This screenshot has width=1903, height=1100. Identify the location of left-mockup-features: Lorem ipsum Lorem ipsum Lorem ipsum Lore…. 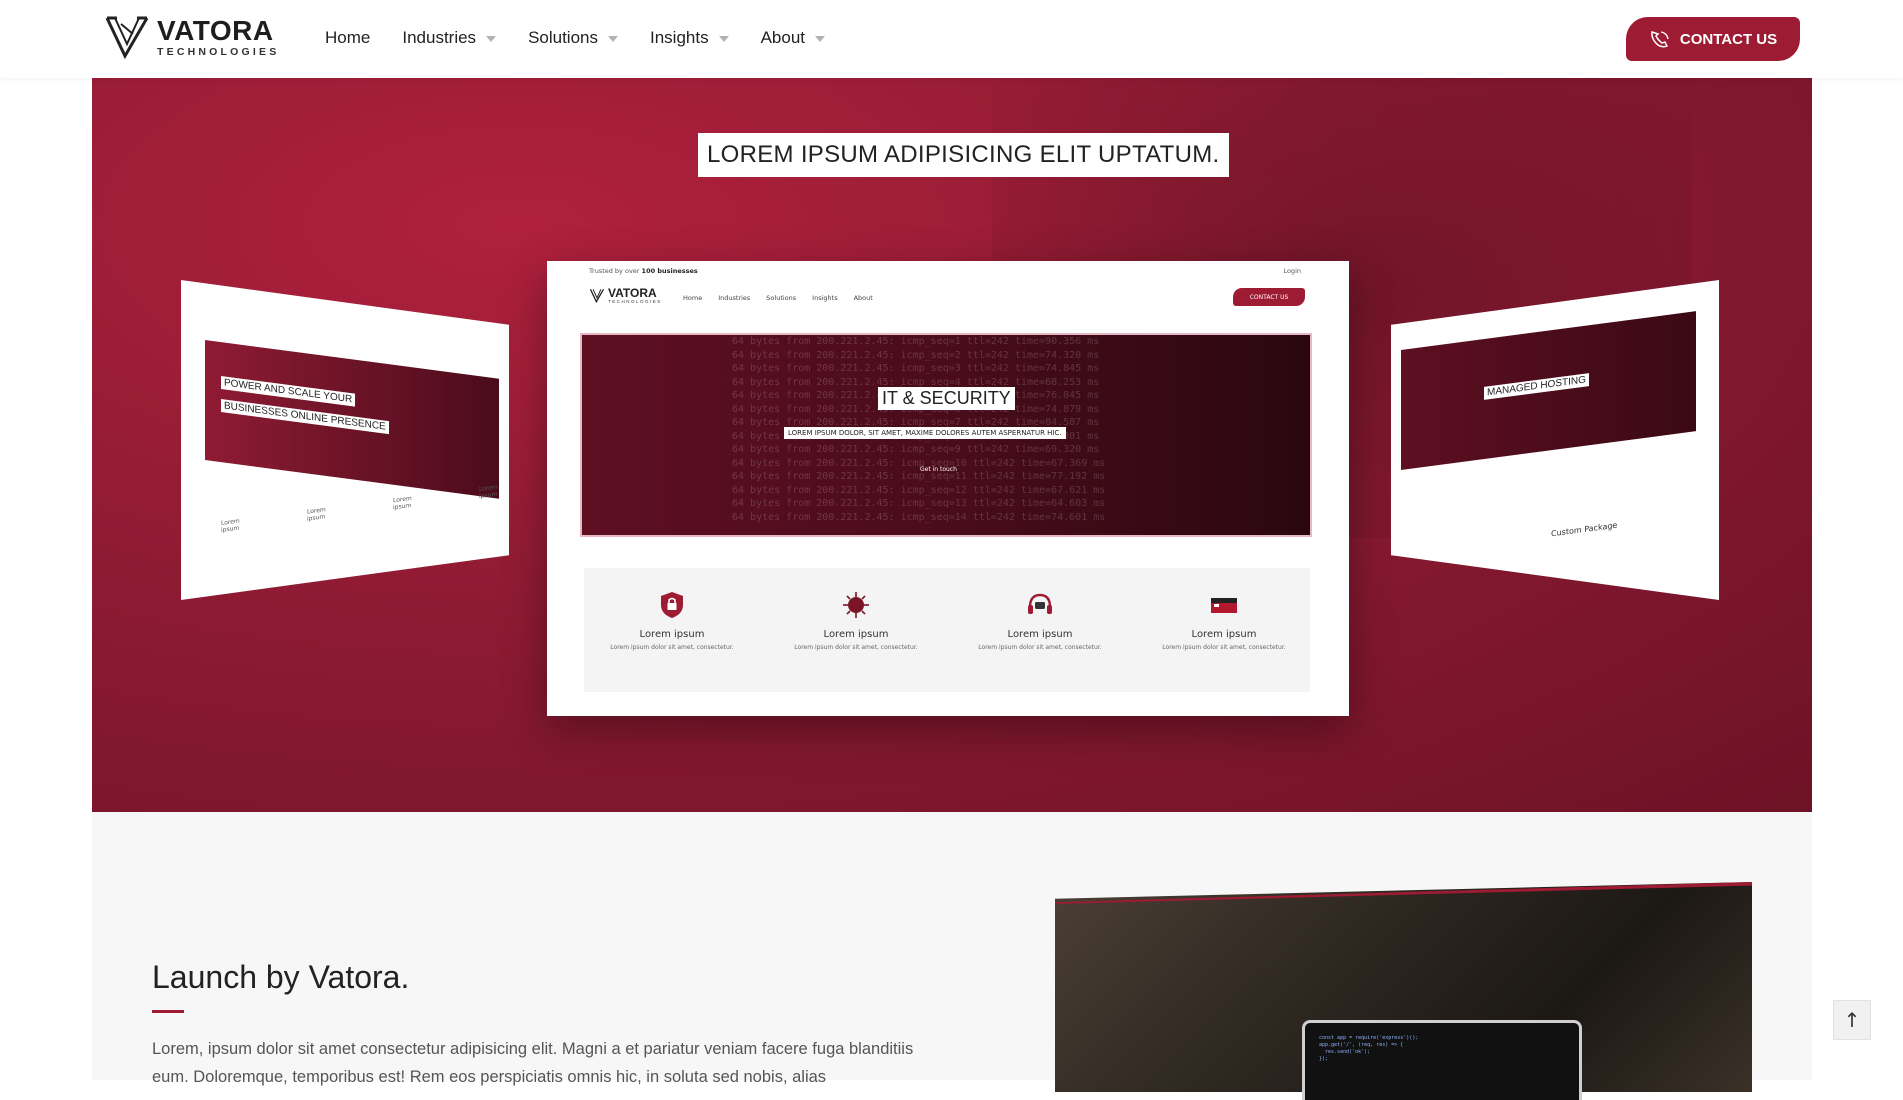
(365, 508).